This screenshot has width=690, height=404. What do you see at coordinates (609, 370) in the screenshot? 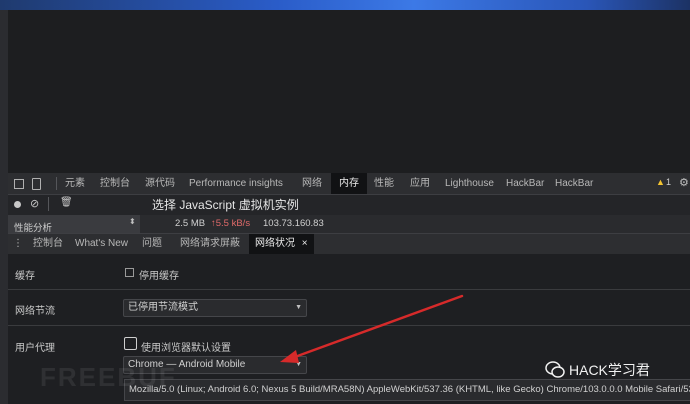
I see `wechat-account-name: HACK学习君` at bounding box center [609, 370].